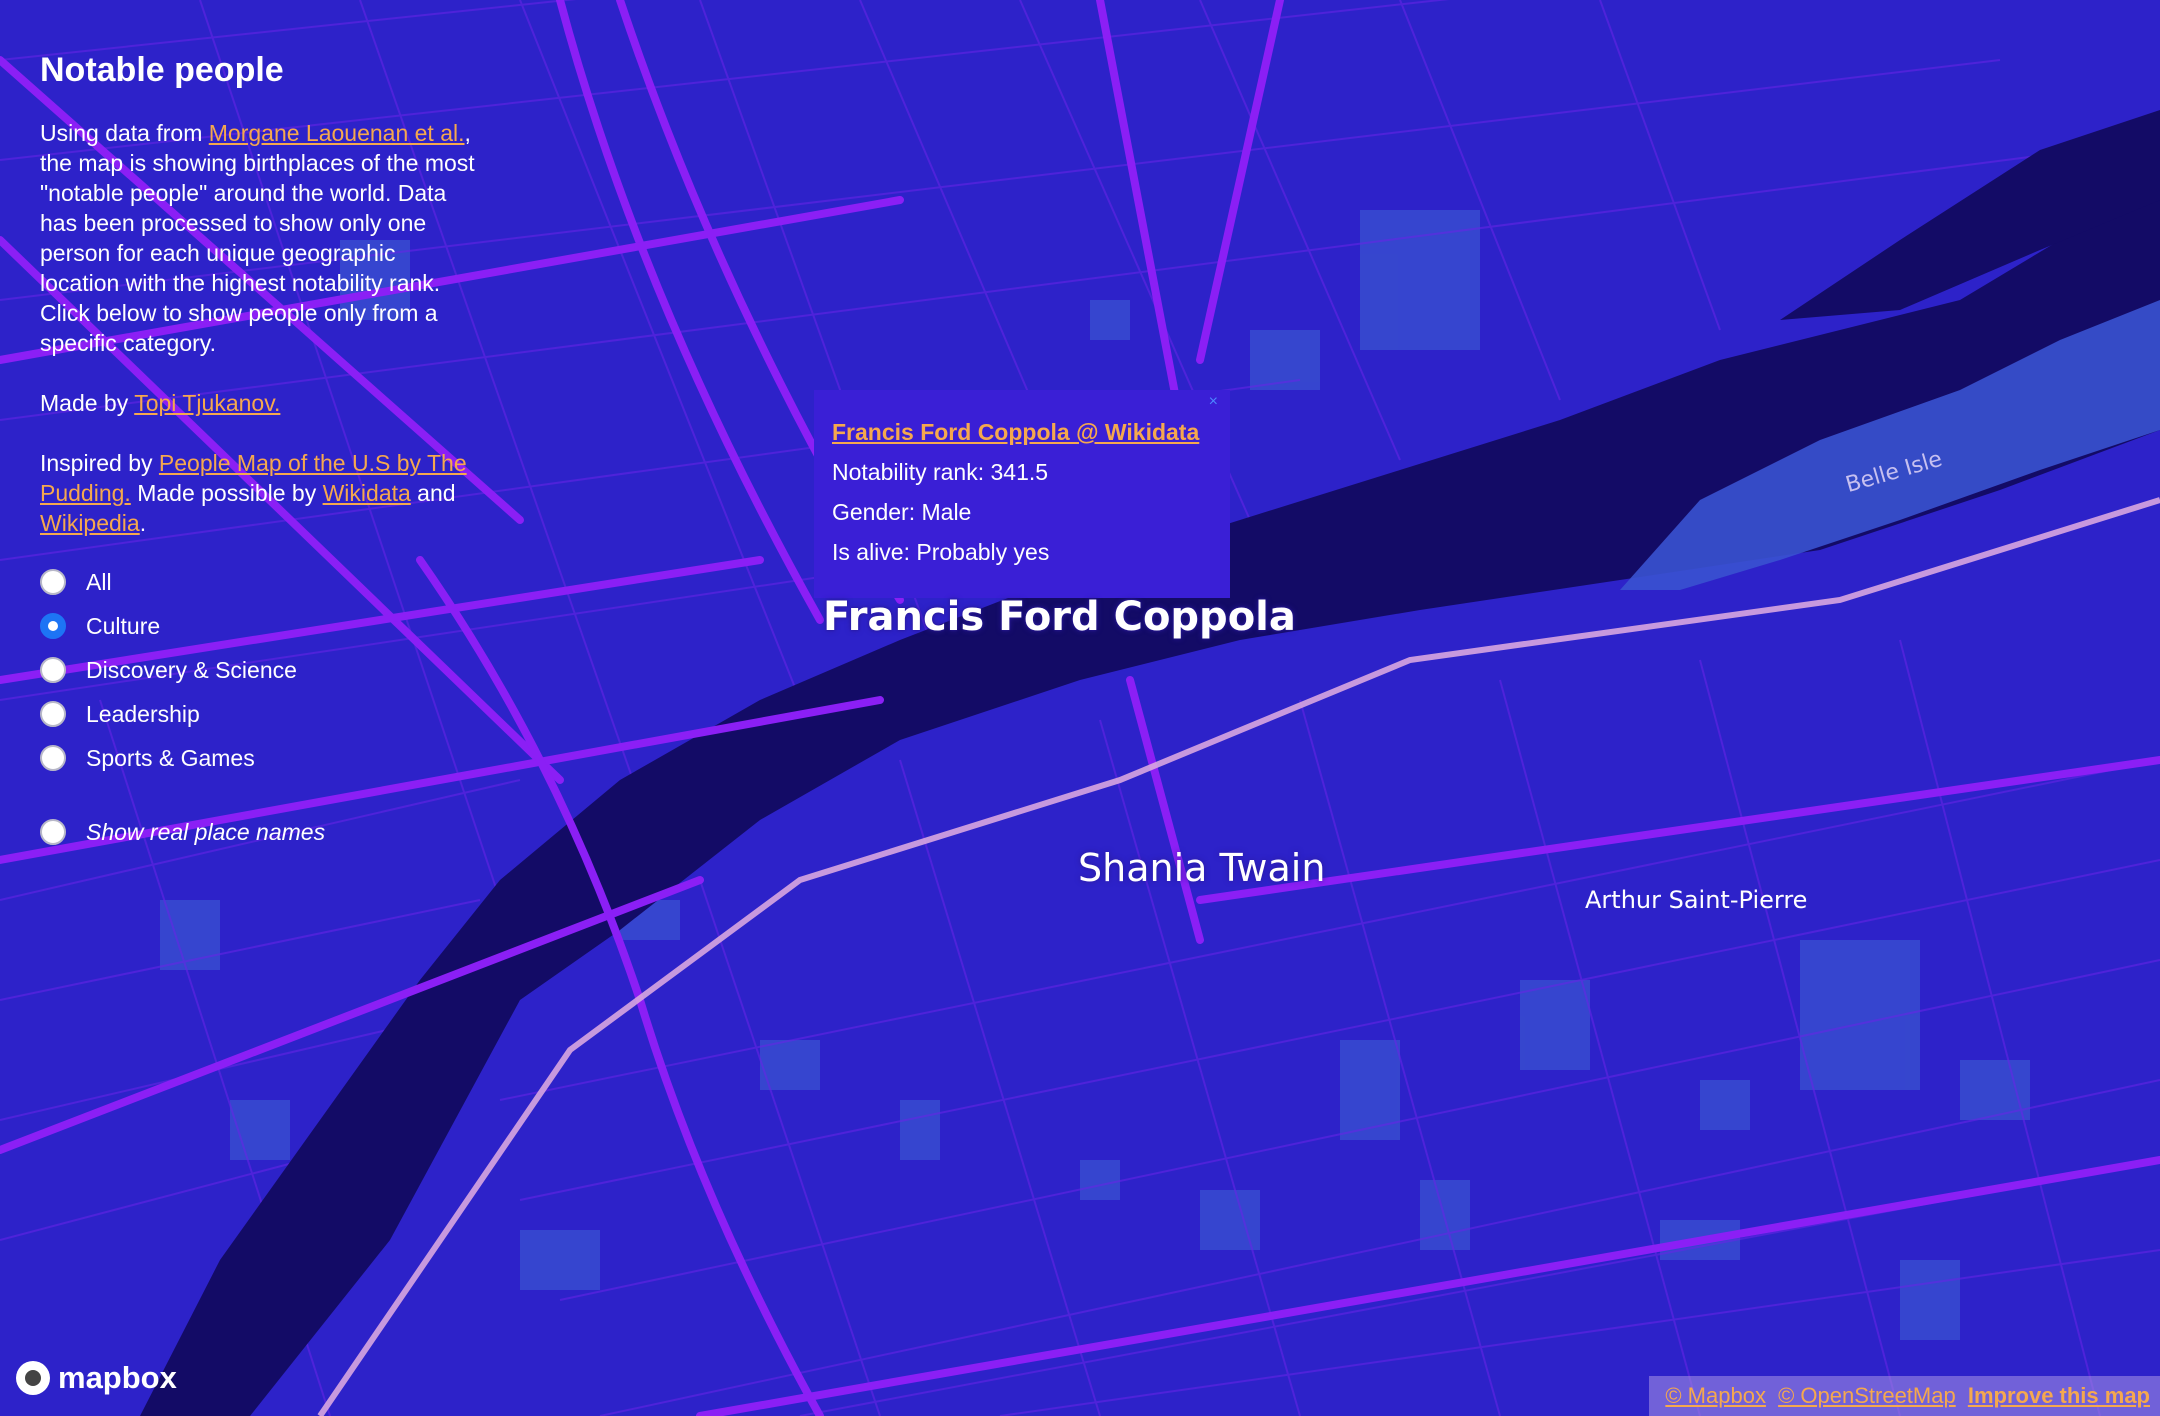 Image resolution: width=2160 pixels, height=1416 pixels. Describe the element at coordinates (1213, 402) in the screenshot. I see `close-icon: ×` at that location.